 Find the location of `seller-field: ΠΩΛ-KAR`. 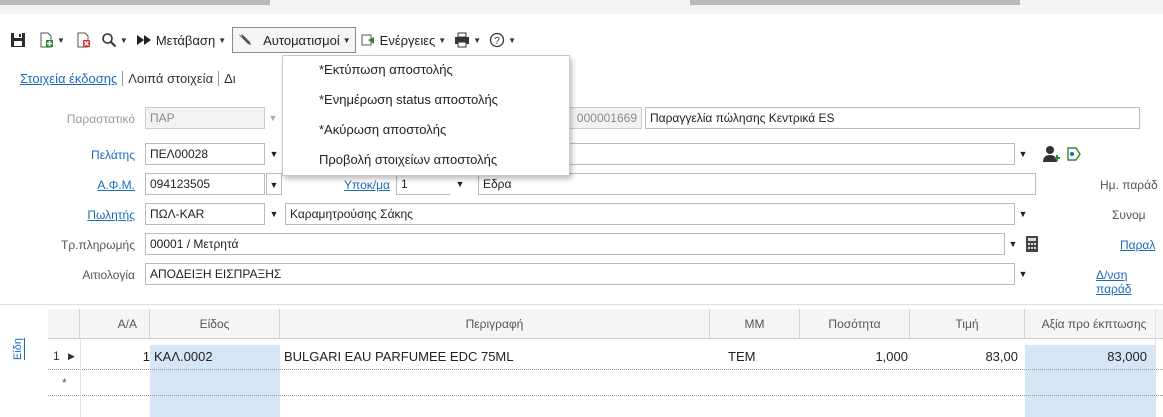

seller-field: ΠΩΛ-KAR is located at coordinates (205, 214).